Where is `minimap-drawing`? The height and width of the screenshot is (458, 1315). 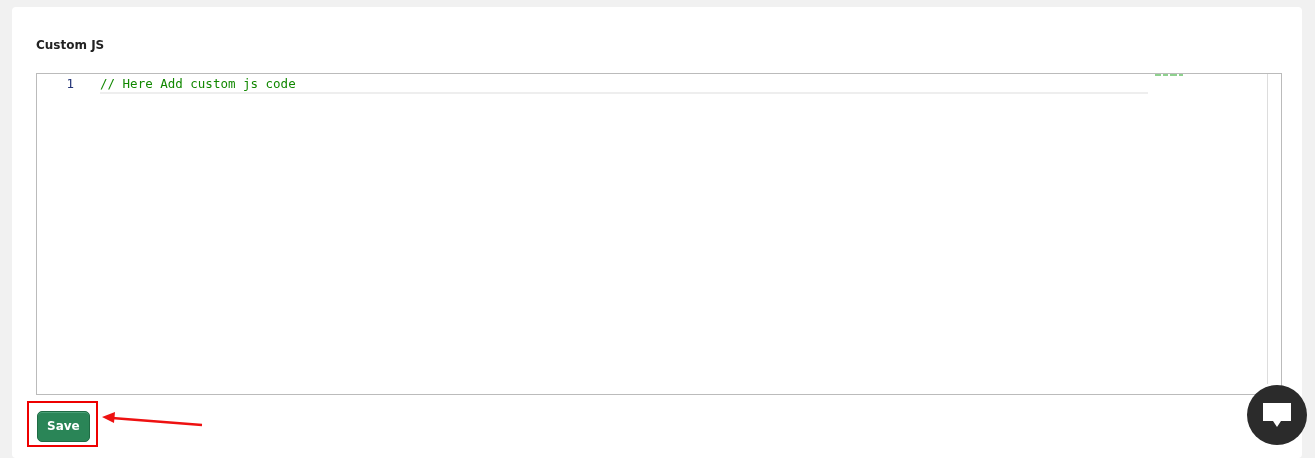 minimap-drawing is located at coordinates (1169, 75).